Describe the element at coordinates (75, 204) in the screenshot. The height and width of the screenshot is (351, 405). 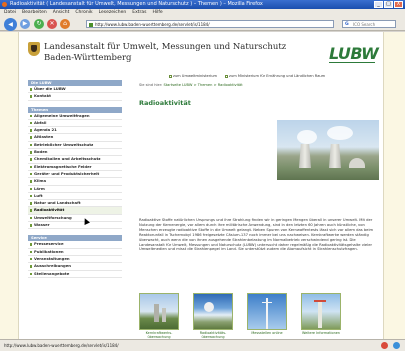
I see `sidebar-item-natur: Natur und Landschaft` at that location.